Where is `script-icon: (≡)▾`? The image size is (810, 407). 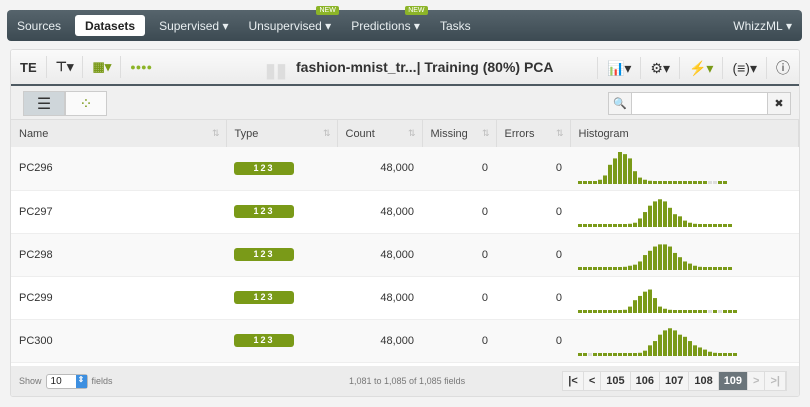 script-icon: (≡)▾ is located at coordinates (744, 68).